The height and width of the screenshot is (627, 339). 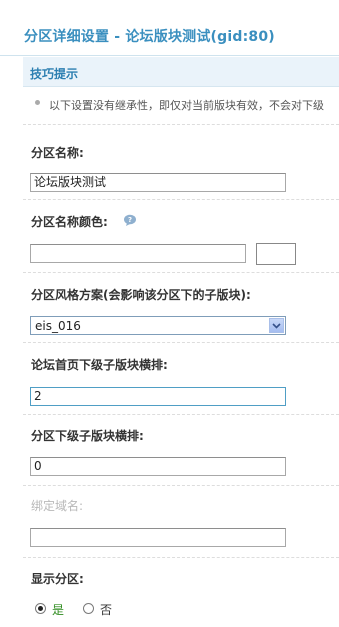 What do you see at coordinates (54, 74) in the screenshot?
I see `tips-heading: 技巧提示` at bounding box center [54, 74].